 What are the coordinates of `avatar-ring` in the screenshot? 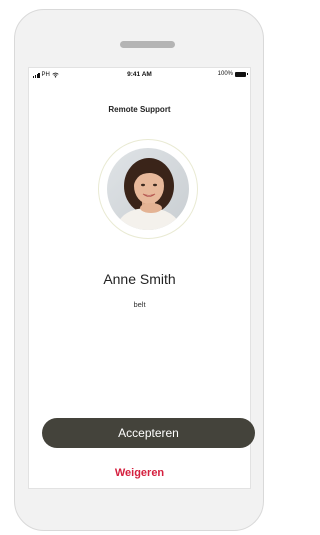 It's located at (148, 189).